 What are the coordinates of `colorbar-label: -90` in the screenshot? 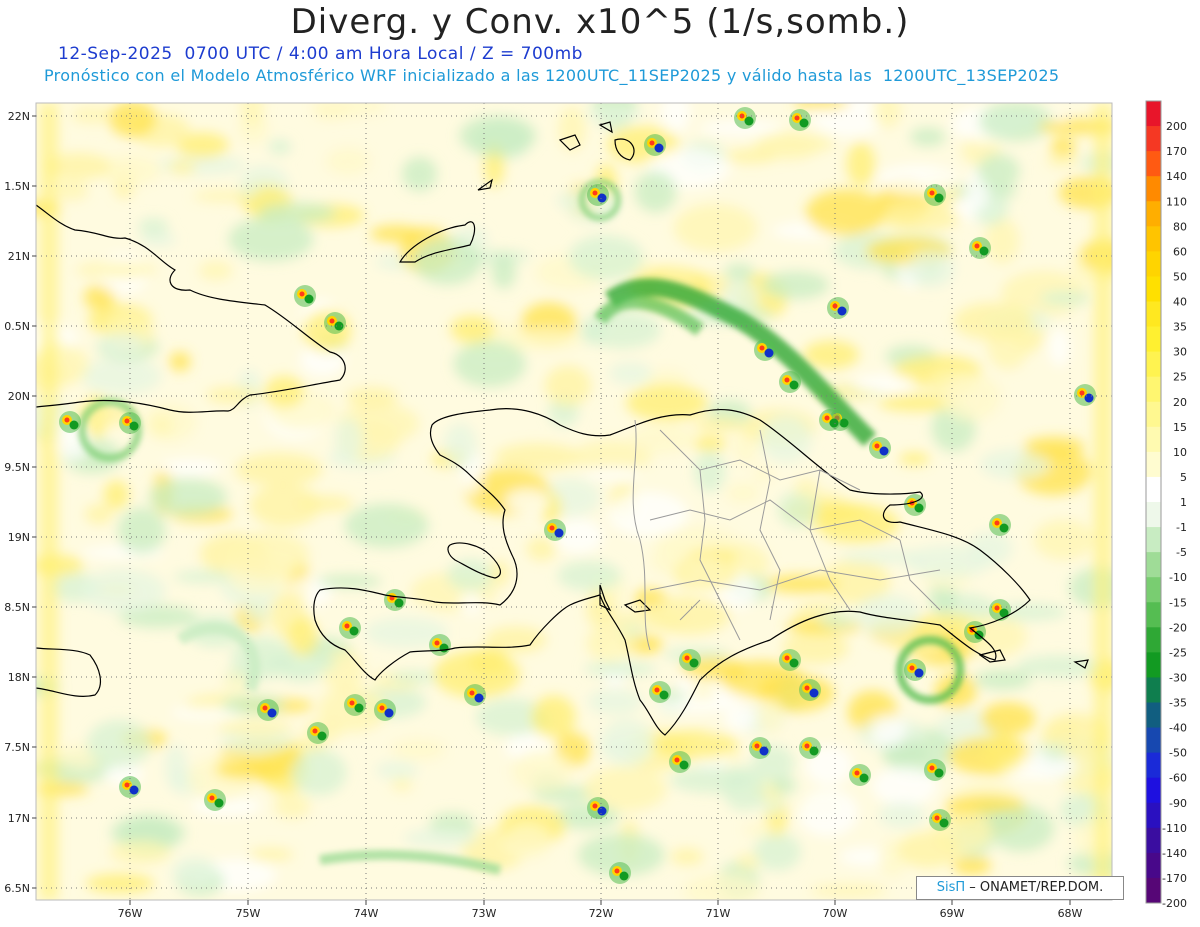 It's located at (1178, 803).